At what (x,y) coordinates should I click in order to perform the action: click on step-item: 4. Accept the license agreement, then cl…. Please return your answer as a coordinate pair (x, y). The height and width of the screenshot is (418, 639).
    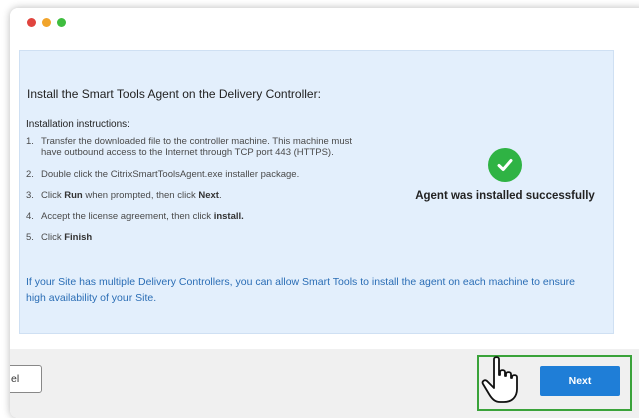
    Looking at the image, I should click on (135, 216).